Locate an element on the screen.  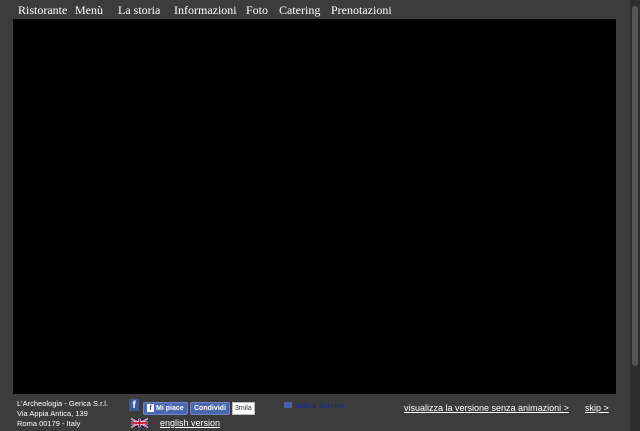
nav-item-ristorante: Ristorante is located at coordinates (42, 10).